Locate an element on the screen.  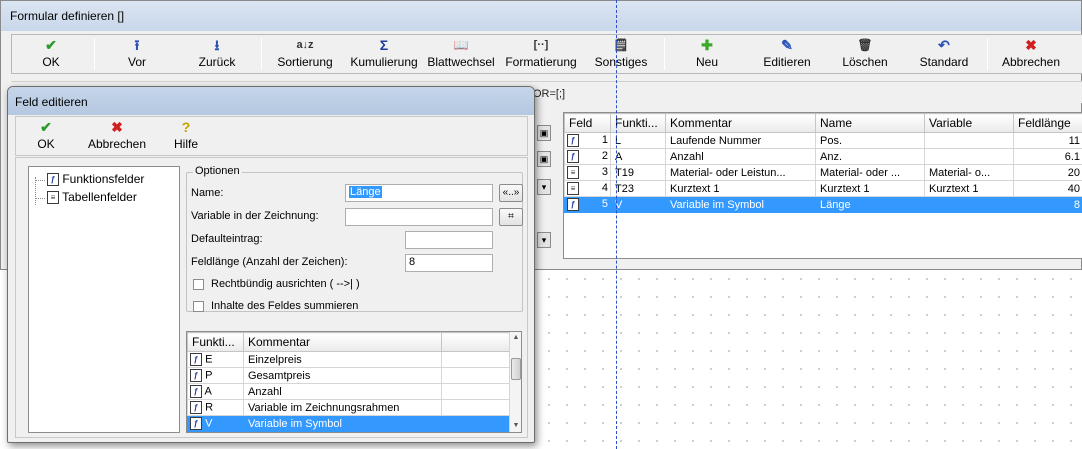
scroll-thumb is located at coordinates (516, 369).